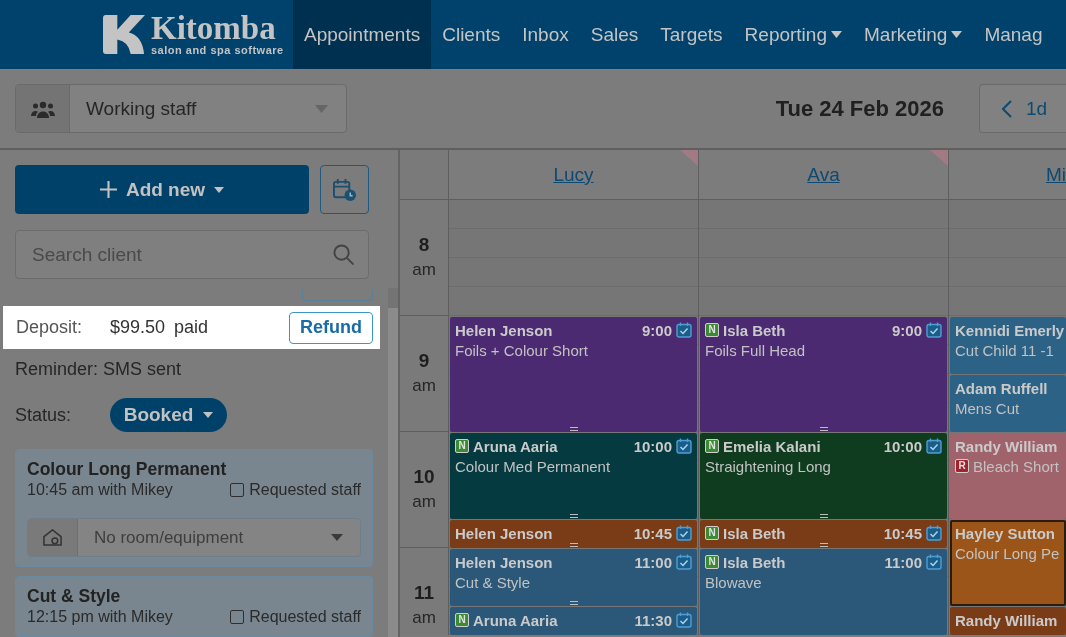  I want to click on nav-tab: Targets, so click(691, 34).